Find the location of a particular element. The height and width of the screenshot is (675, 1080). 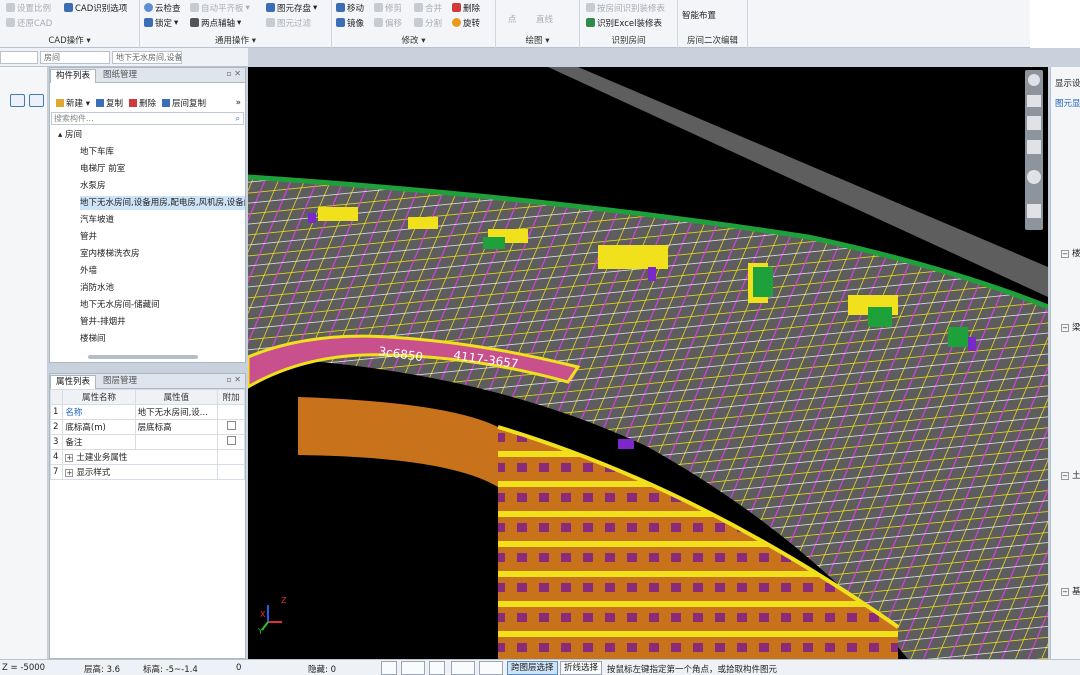

rotate-button: 旋转 is located at coordinates (466, 22).